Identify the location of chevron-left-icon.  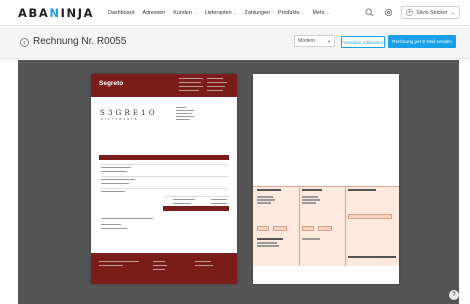
(24, 42).